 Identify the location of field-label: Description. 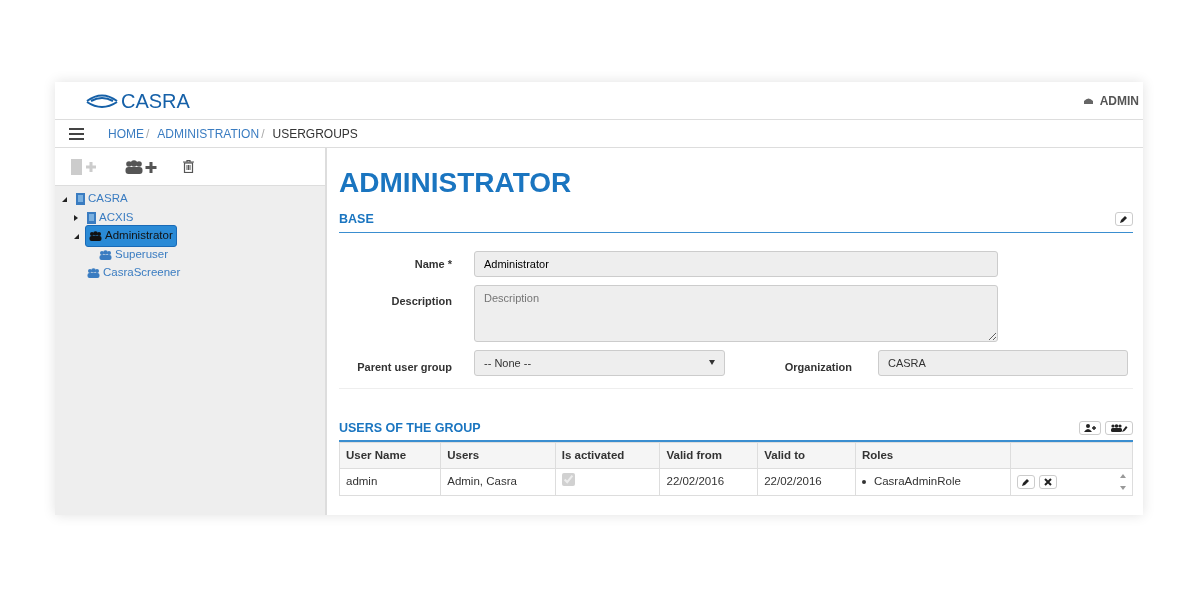
(421, 301).